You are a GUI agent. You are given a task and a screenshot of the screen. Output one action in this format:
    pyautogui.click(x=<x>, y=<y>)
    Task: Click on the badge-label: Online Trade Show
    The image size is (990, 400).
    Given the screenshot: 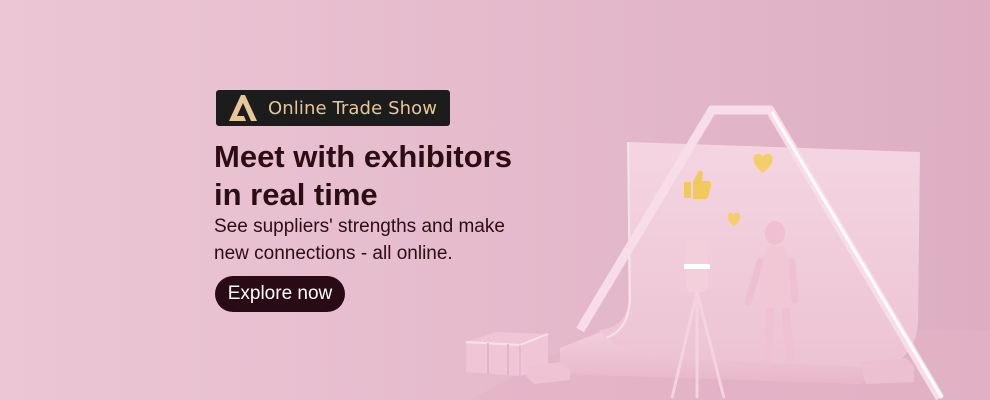 What is the action you would take?
    pyautogui.click(x=353, y=108)
    